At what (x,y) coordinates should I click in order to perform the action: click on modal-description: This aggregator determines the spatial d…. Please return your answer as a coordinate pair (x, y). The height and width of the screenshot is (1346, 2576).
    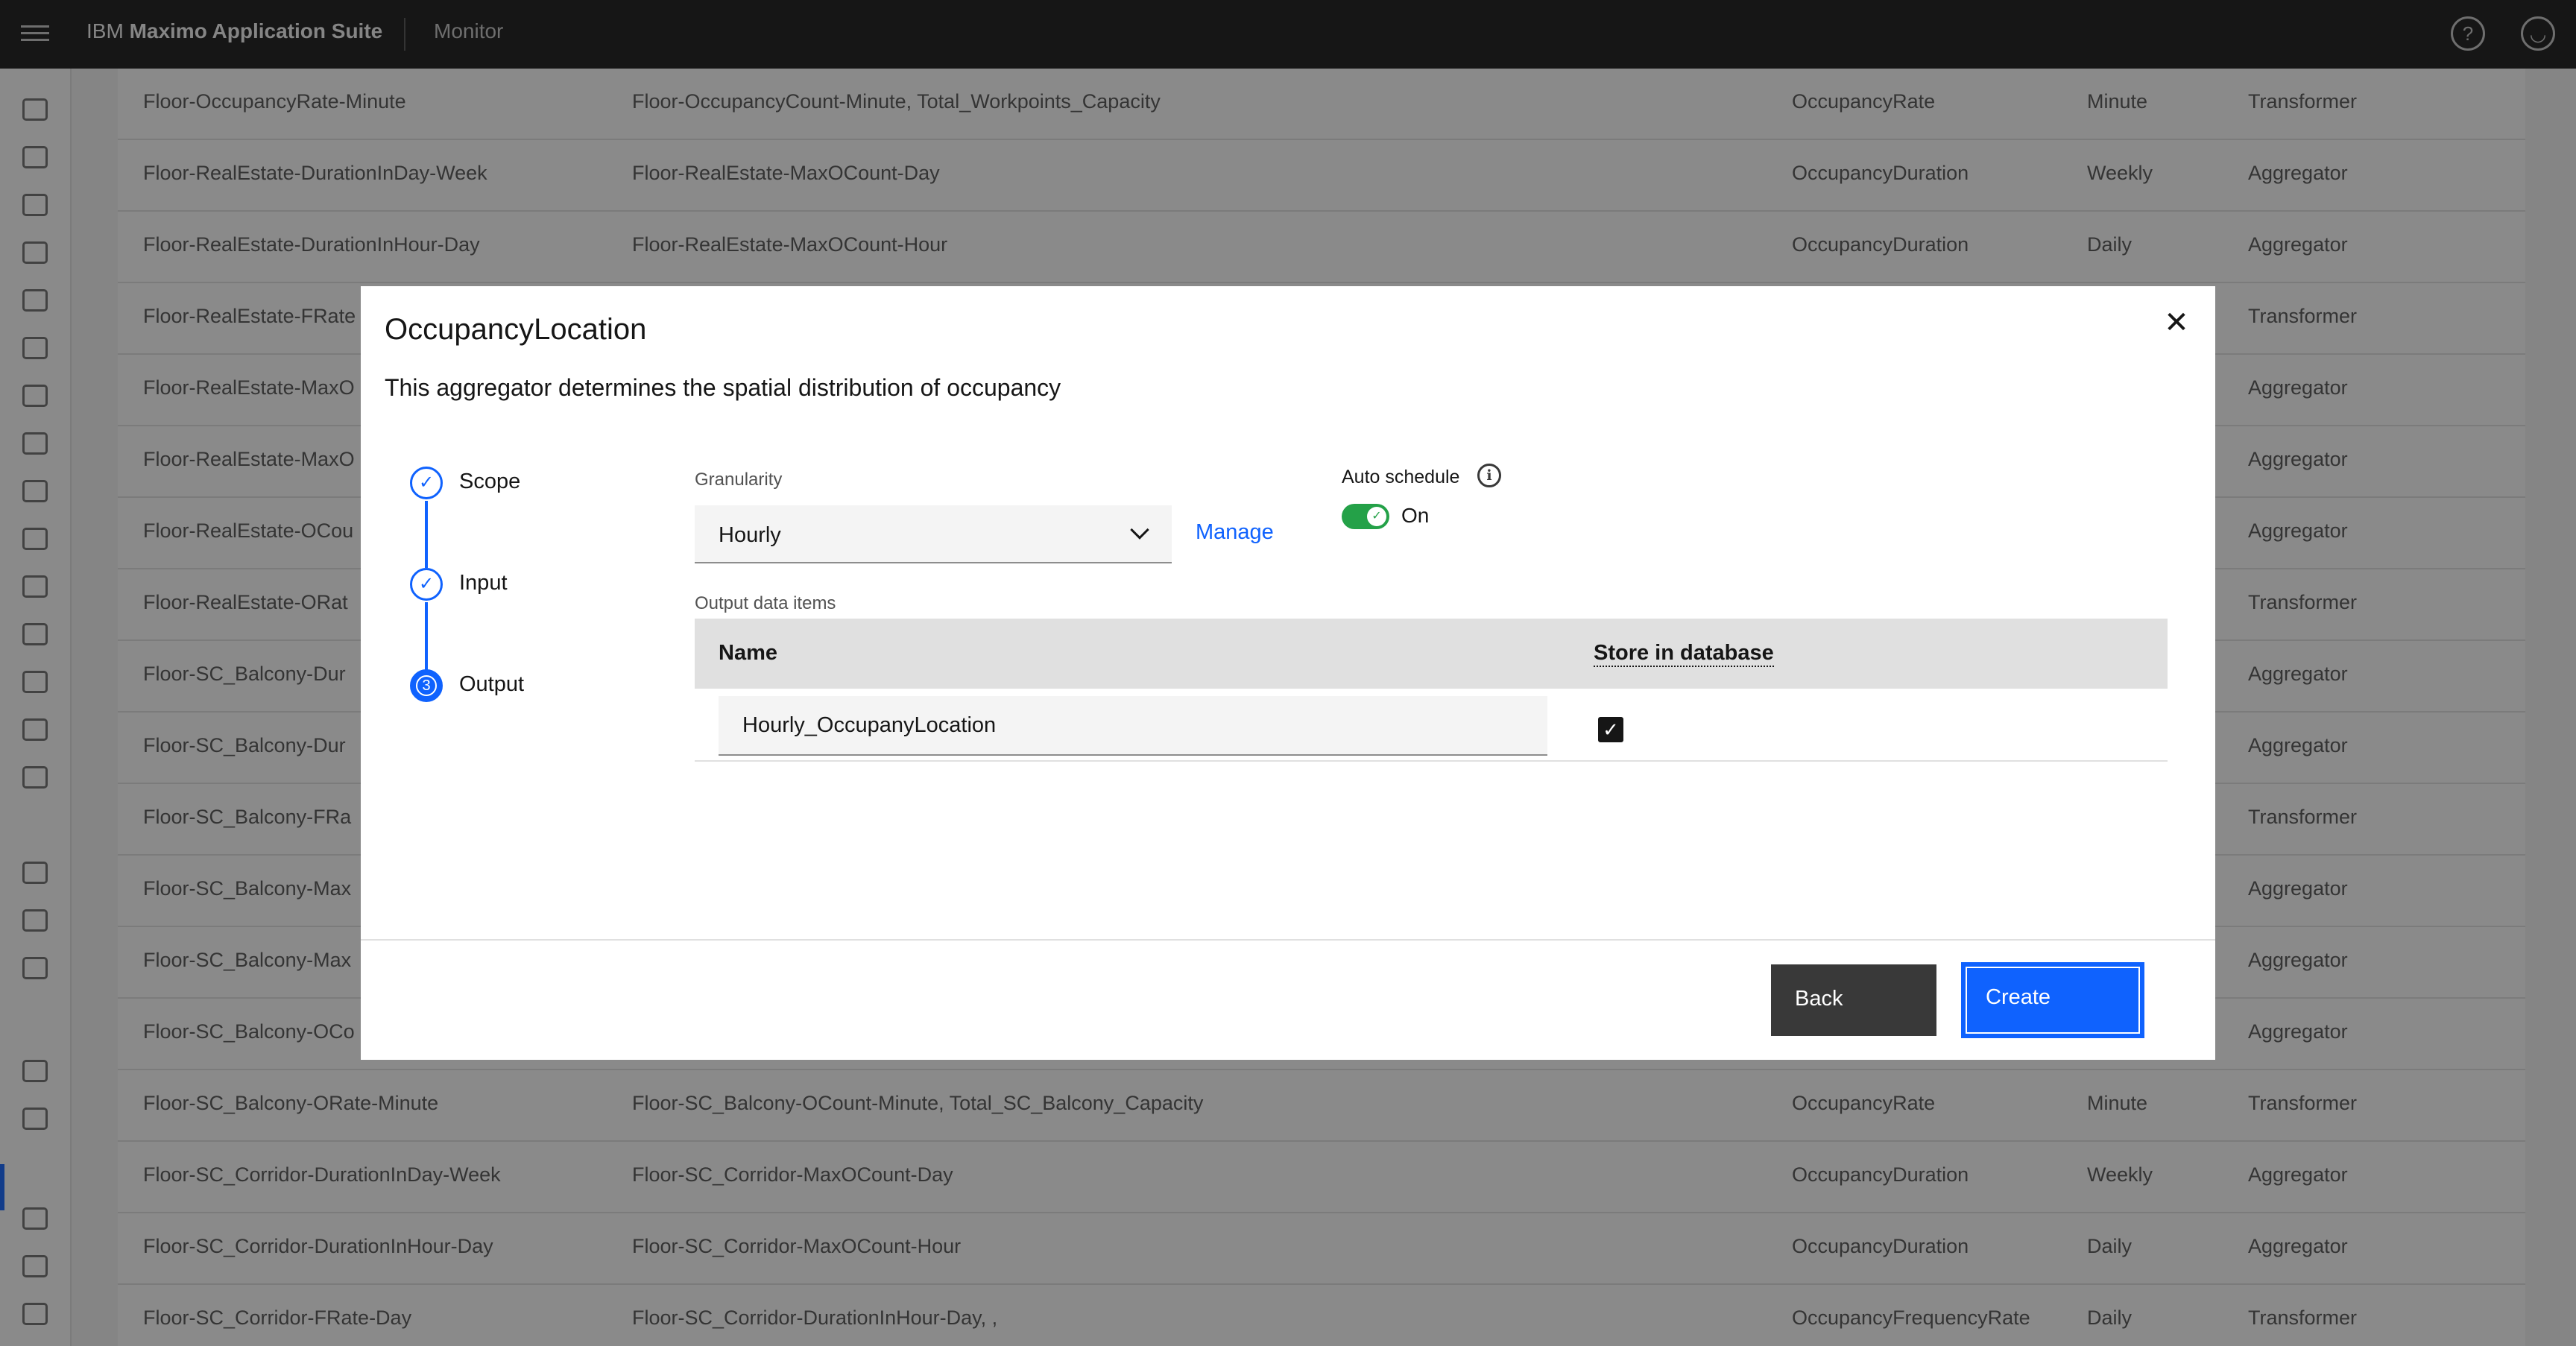
    Looking at the image, I should click on (723, 387).